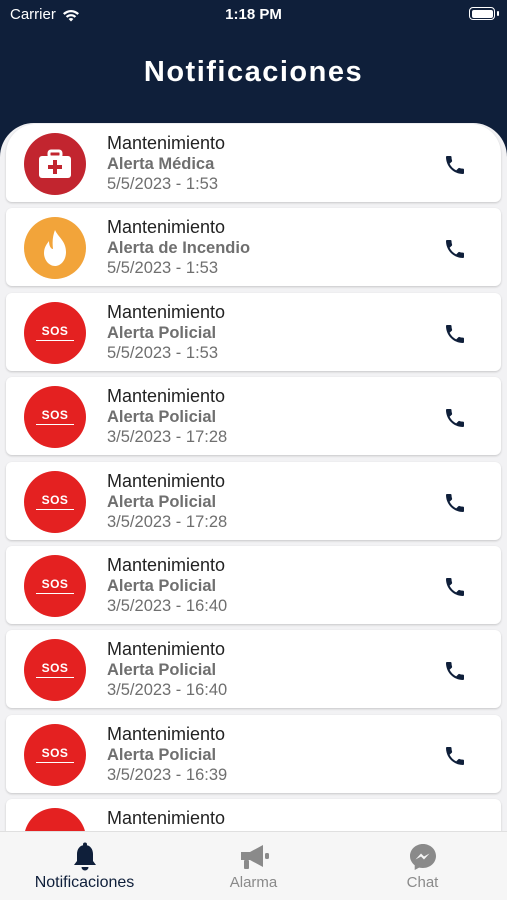 Image resolution: width=507 pixels, height=900 pixels. I want to click on battery-icon, so click(482, 13).